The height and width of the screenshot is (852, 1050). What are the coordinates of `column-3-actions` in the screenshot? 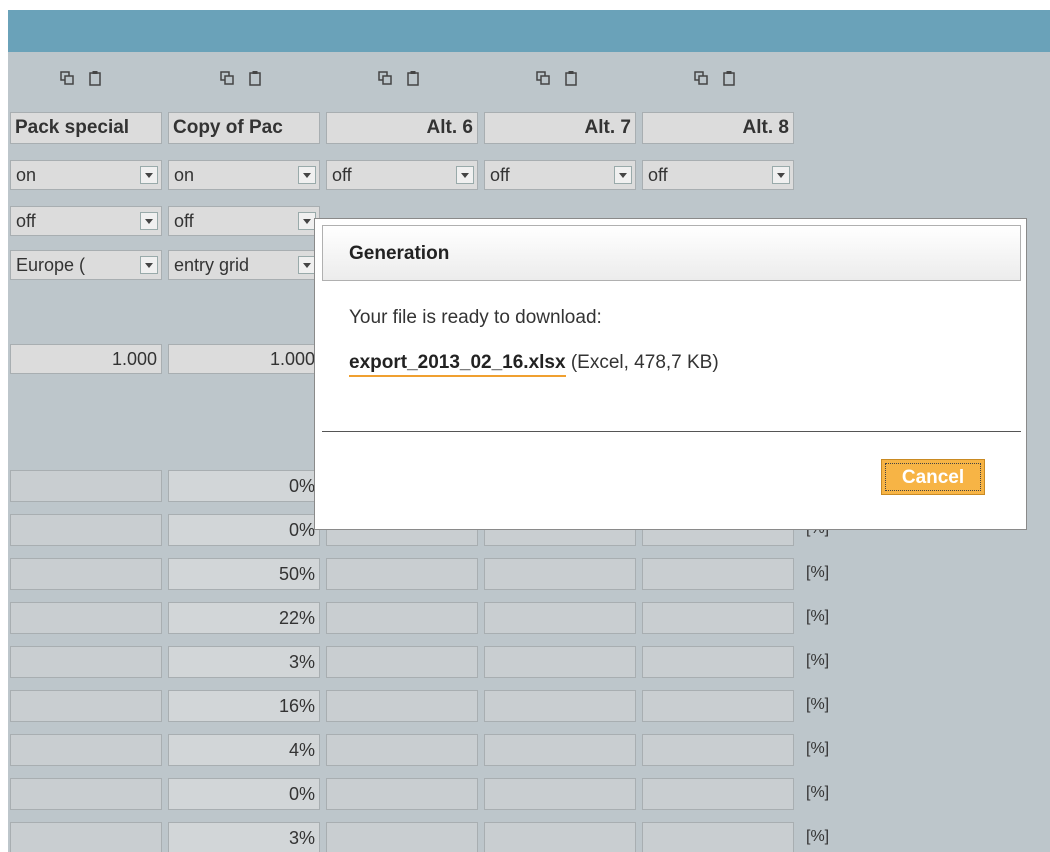 It's located at (399, 78).